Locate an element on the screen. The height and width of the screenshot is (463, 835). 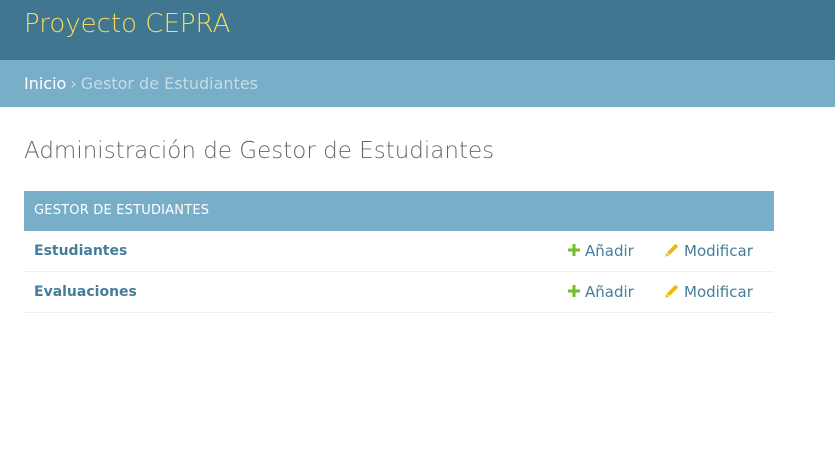
header-bar: Proyecto CEPRA is located at coordinates (417, 30).